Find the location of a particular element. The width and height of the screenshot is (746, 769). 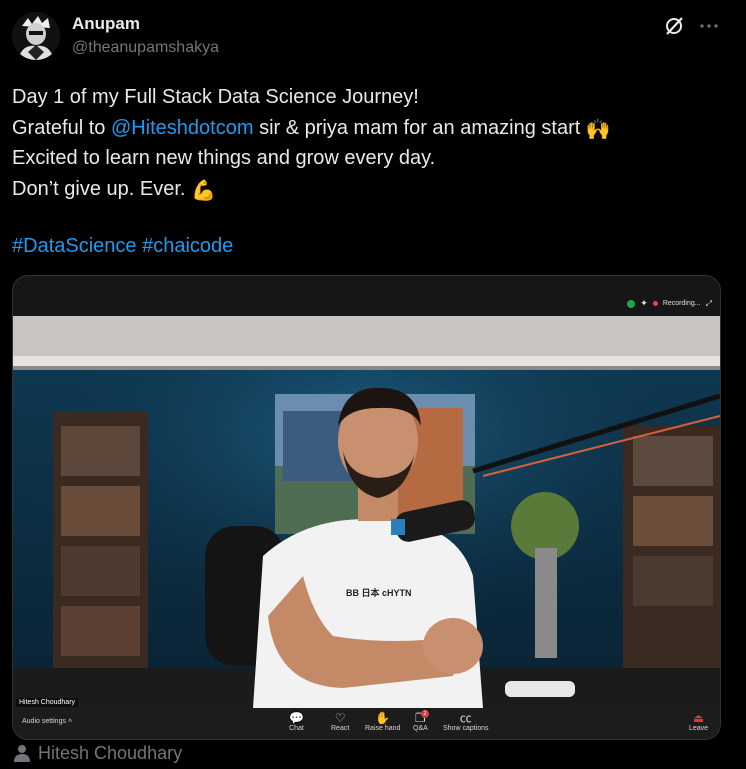

audio-settings-label: Audio settings is located at coordinates (44, 721).